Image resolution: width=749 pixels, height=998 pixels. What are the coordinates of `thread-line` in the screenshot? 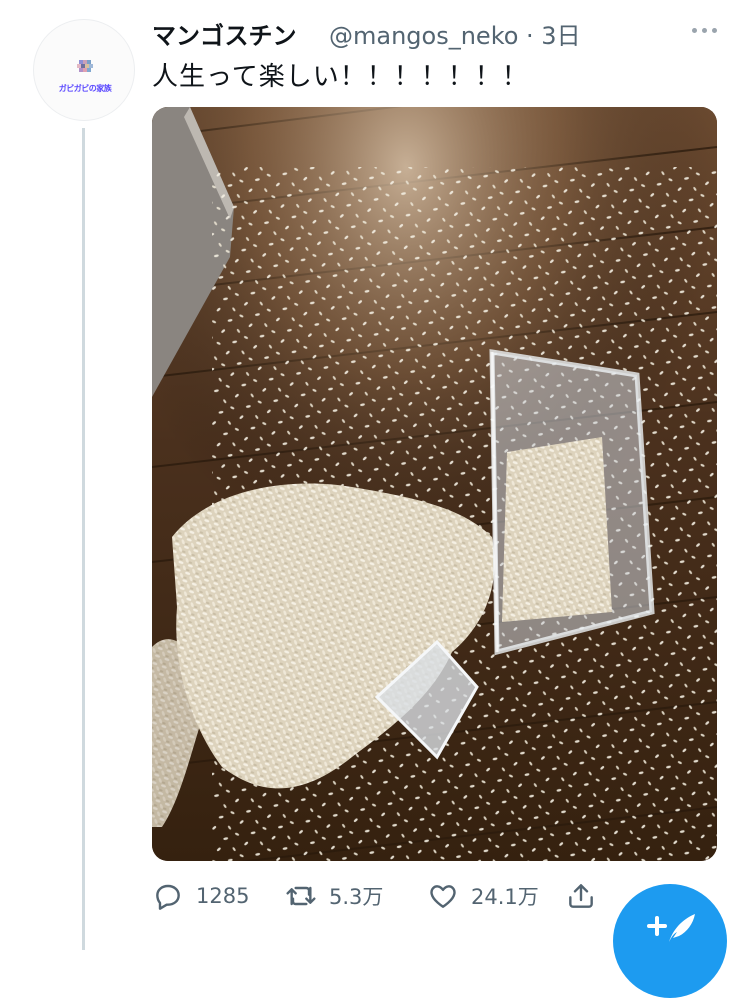 It's located at (83, 539).